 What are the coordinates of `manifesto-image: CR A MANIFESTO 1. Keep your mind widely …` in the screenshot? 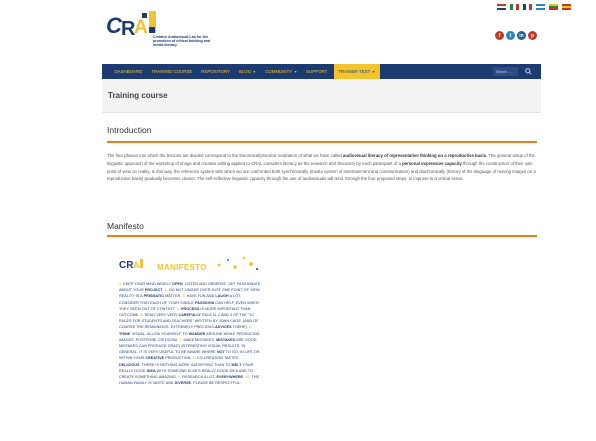 It's located at (189, 347).